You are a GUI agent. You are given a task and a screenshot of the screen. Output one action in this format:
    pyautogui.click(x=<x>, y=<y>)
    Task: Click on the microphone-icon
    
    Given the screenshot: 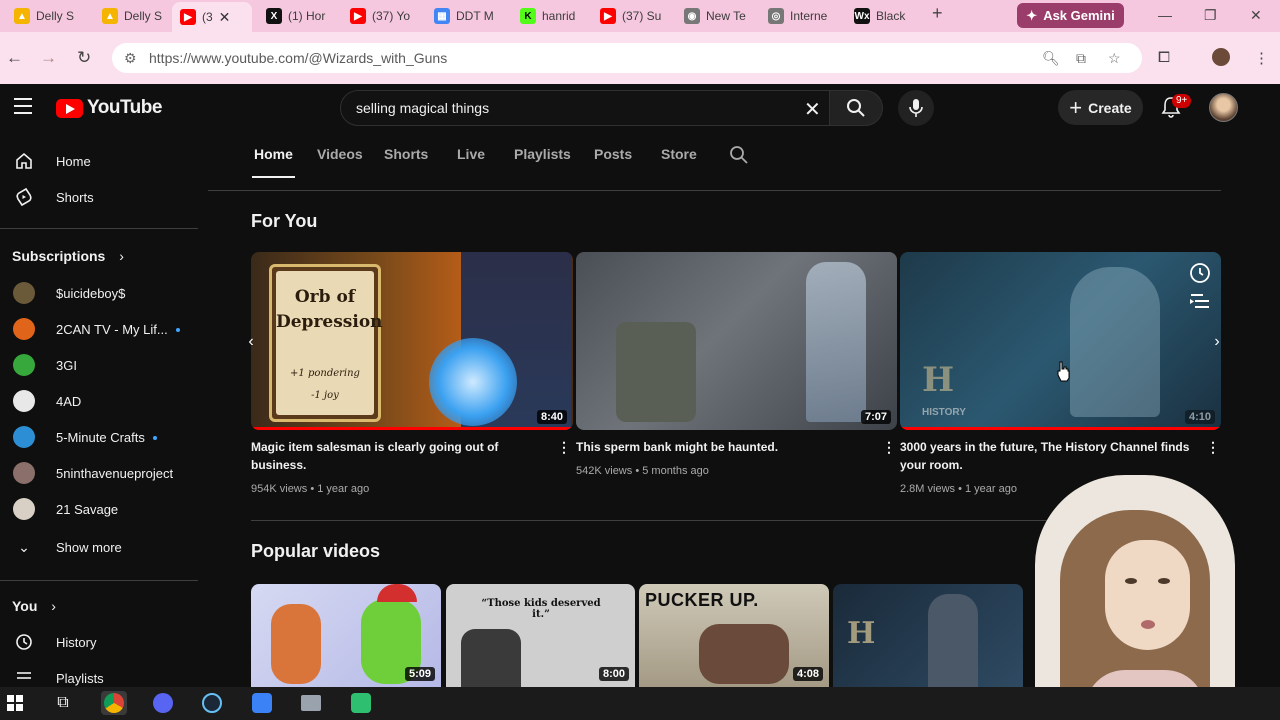 What is the action you would take?
    pyautogui.click(x=916, y=108)
    